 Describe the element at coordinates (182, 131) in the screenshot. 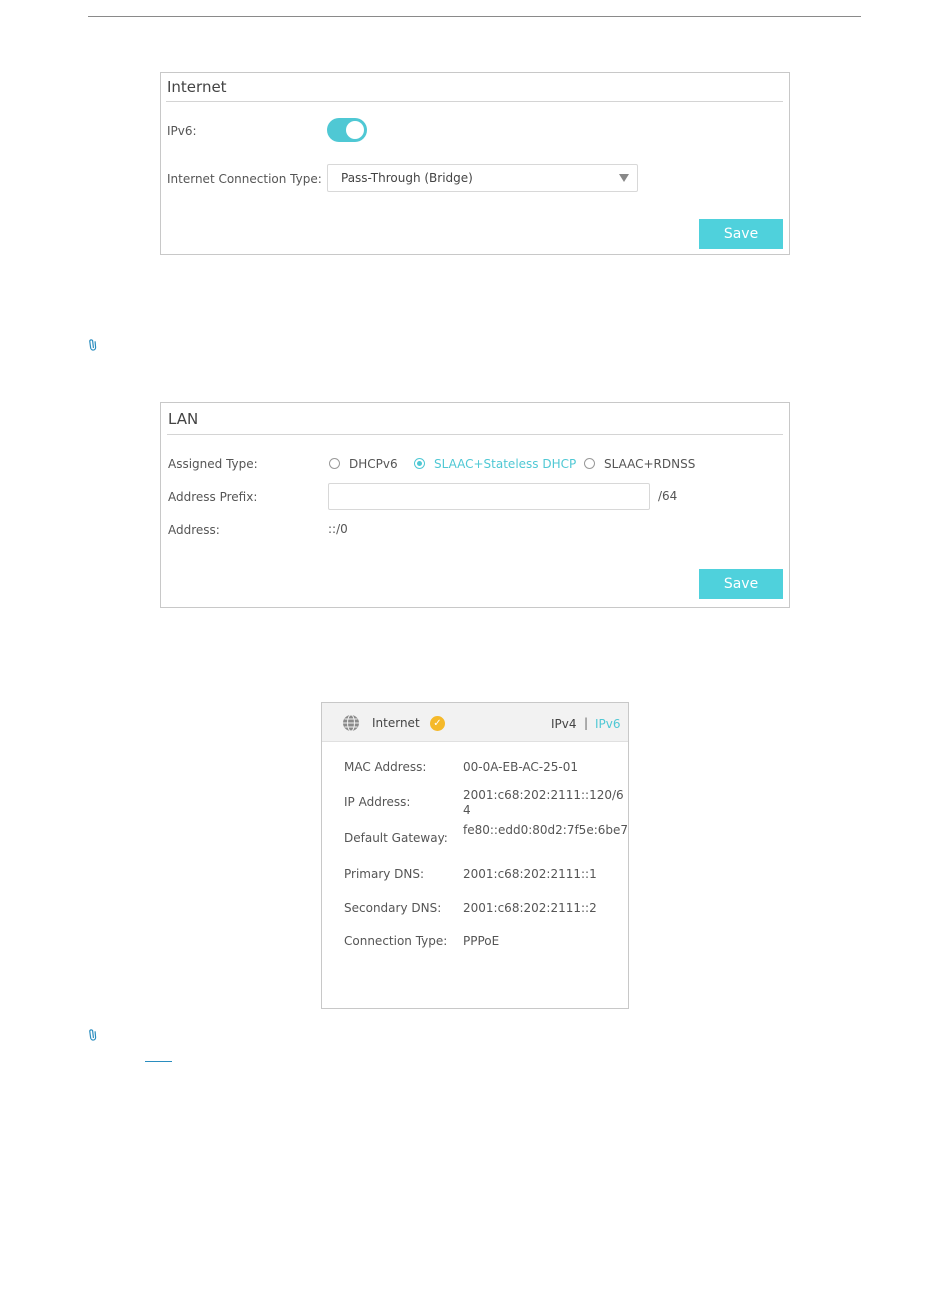

I see `ipv6-label: IPv6:` at that location.